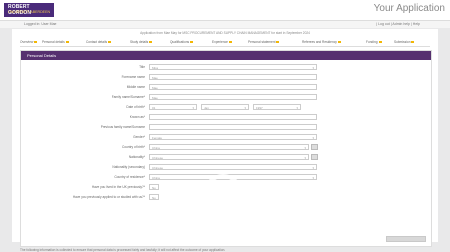  I want to click on tab-label: Funding, so click(372, 42).